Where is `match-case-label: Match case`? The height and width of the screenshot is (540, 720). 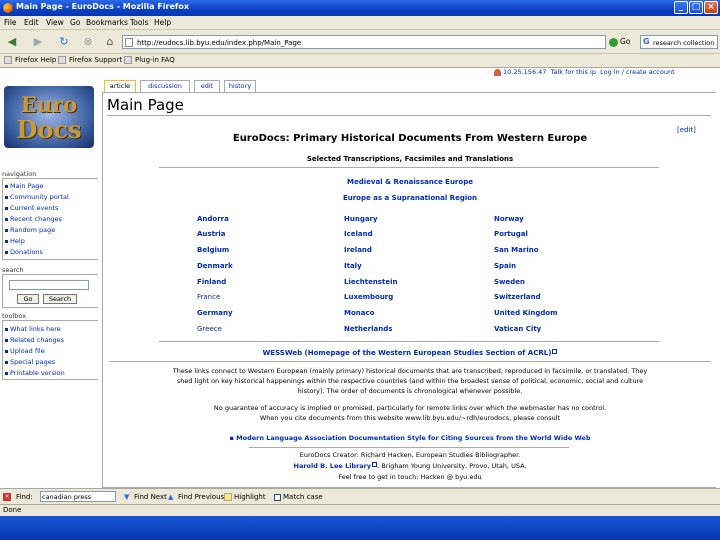 match-case-label: Match case is located at coordinates (303, 497).